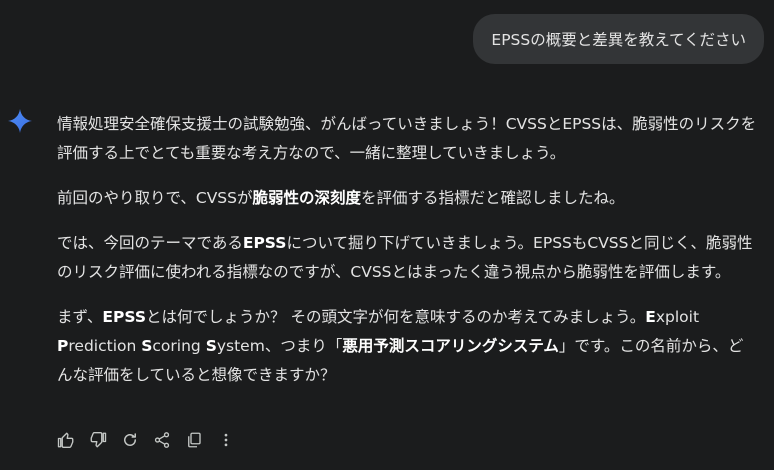  I want to click on thumbs-down-icon, so click(98, 439).